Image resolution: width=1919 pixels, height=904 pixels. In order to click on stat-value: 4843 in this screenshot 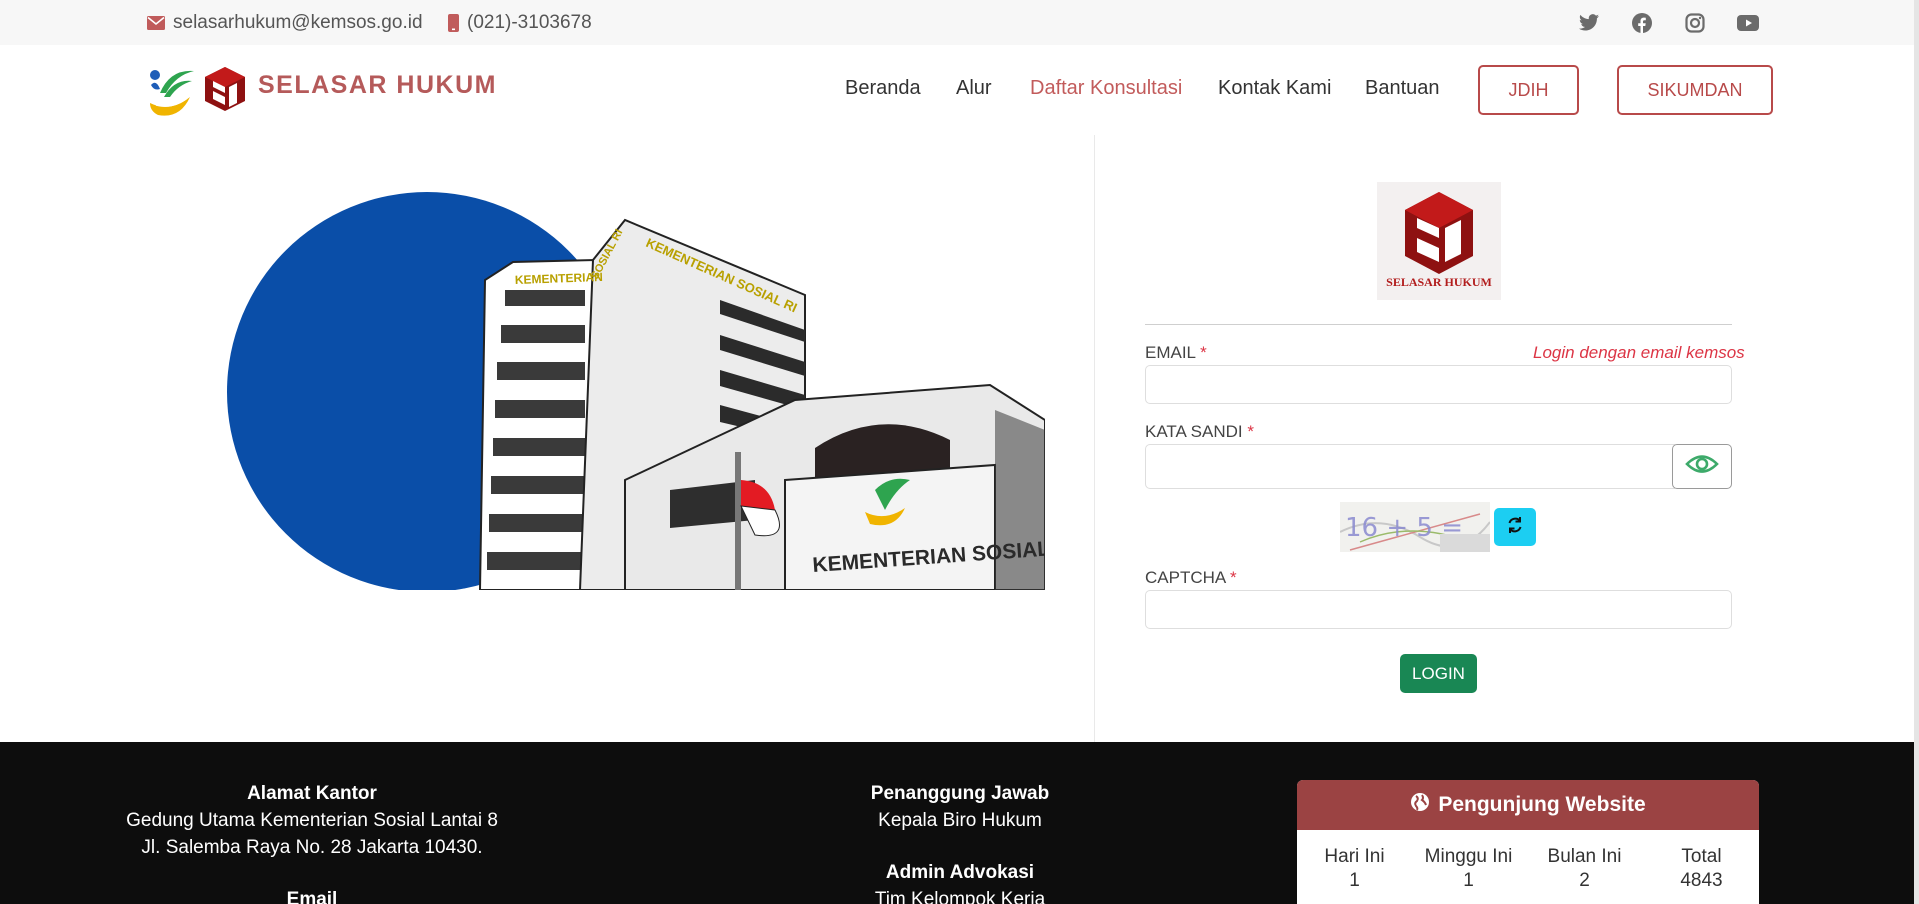, I will do `click(1701, 880)`.